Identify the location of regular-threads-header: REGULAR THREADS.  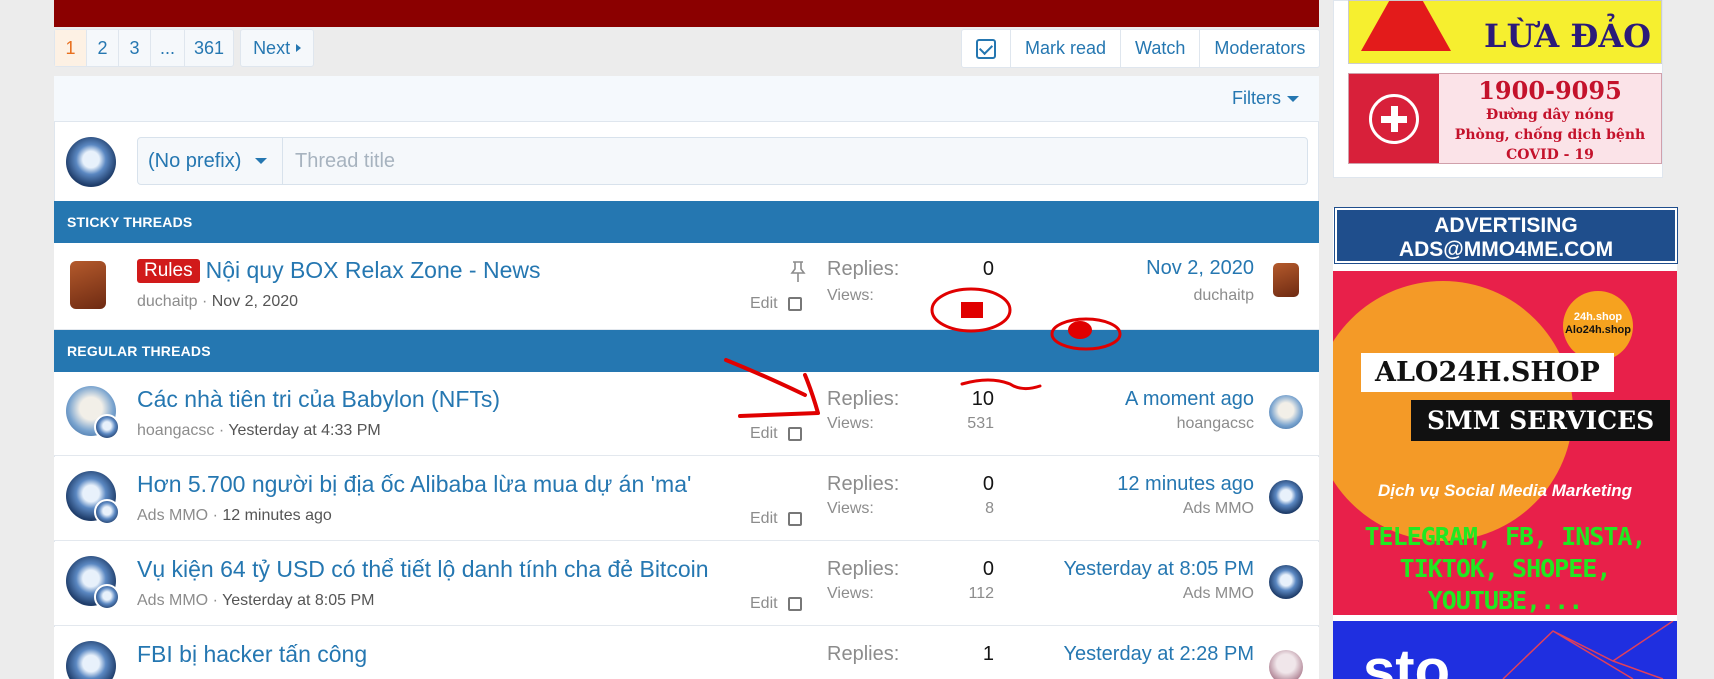
(686, 351).